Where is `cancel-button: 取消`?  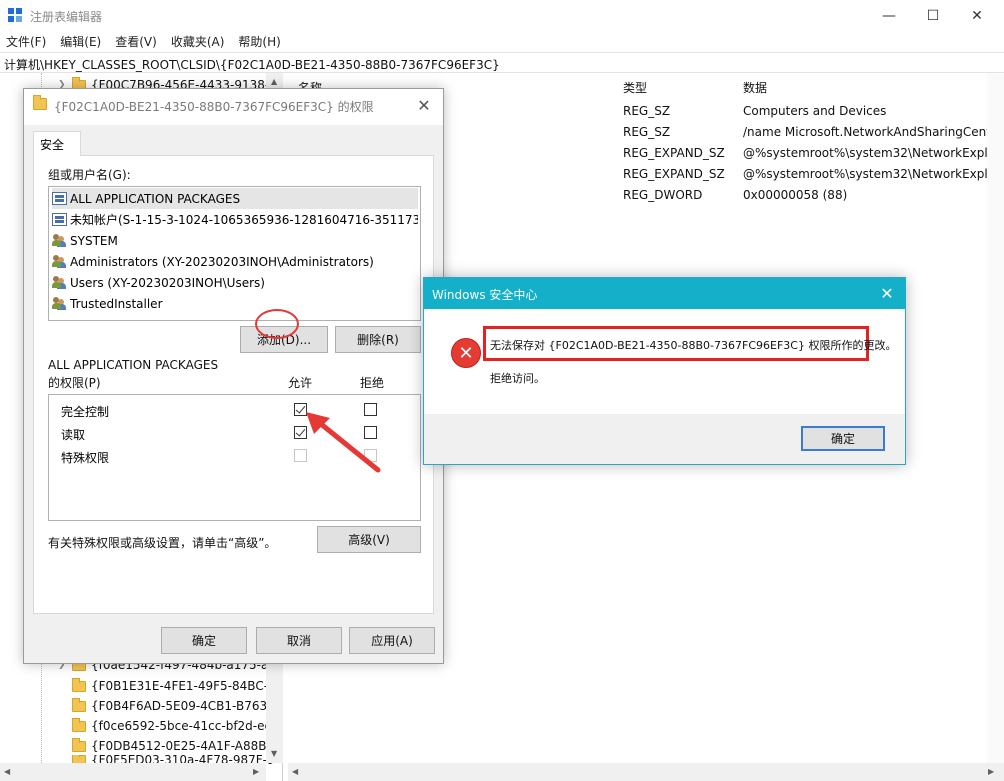
cancel-button: 取消 is located at coordinates (299, 640).